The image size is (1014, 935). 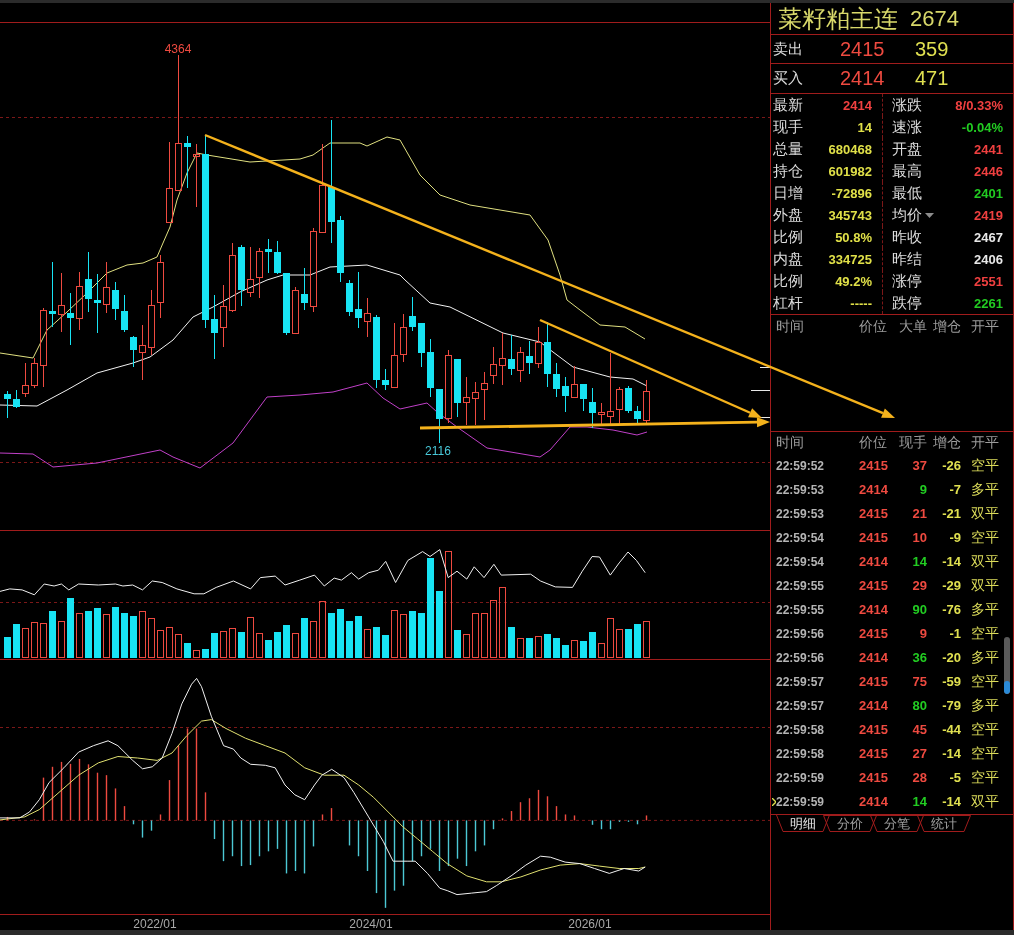 What do you see at coordinates (919, 465) in the screenshot?
I see `trade-volume: 37` at bounding box center [919, 465].